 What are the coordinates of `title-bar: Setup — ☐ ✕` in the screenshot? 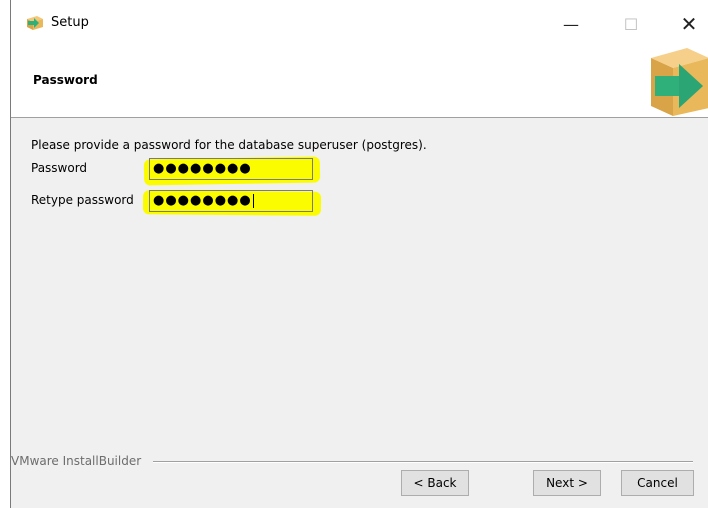 It's located at (359, 24).